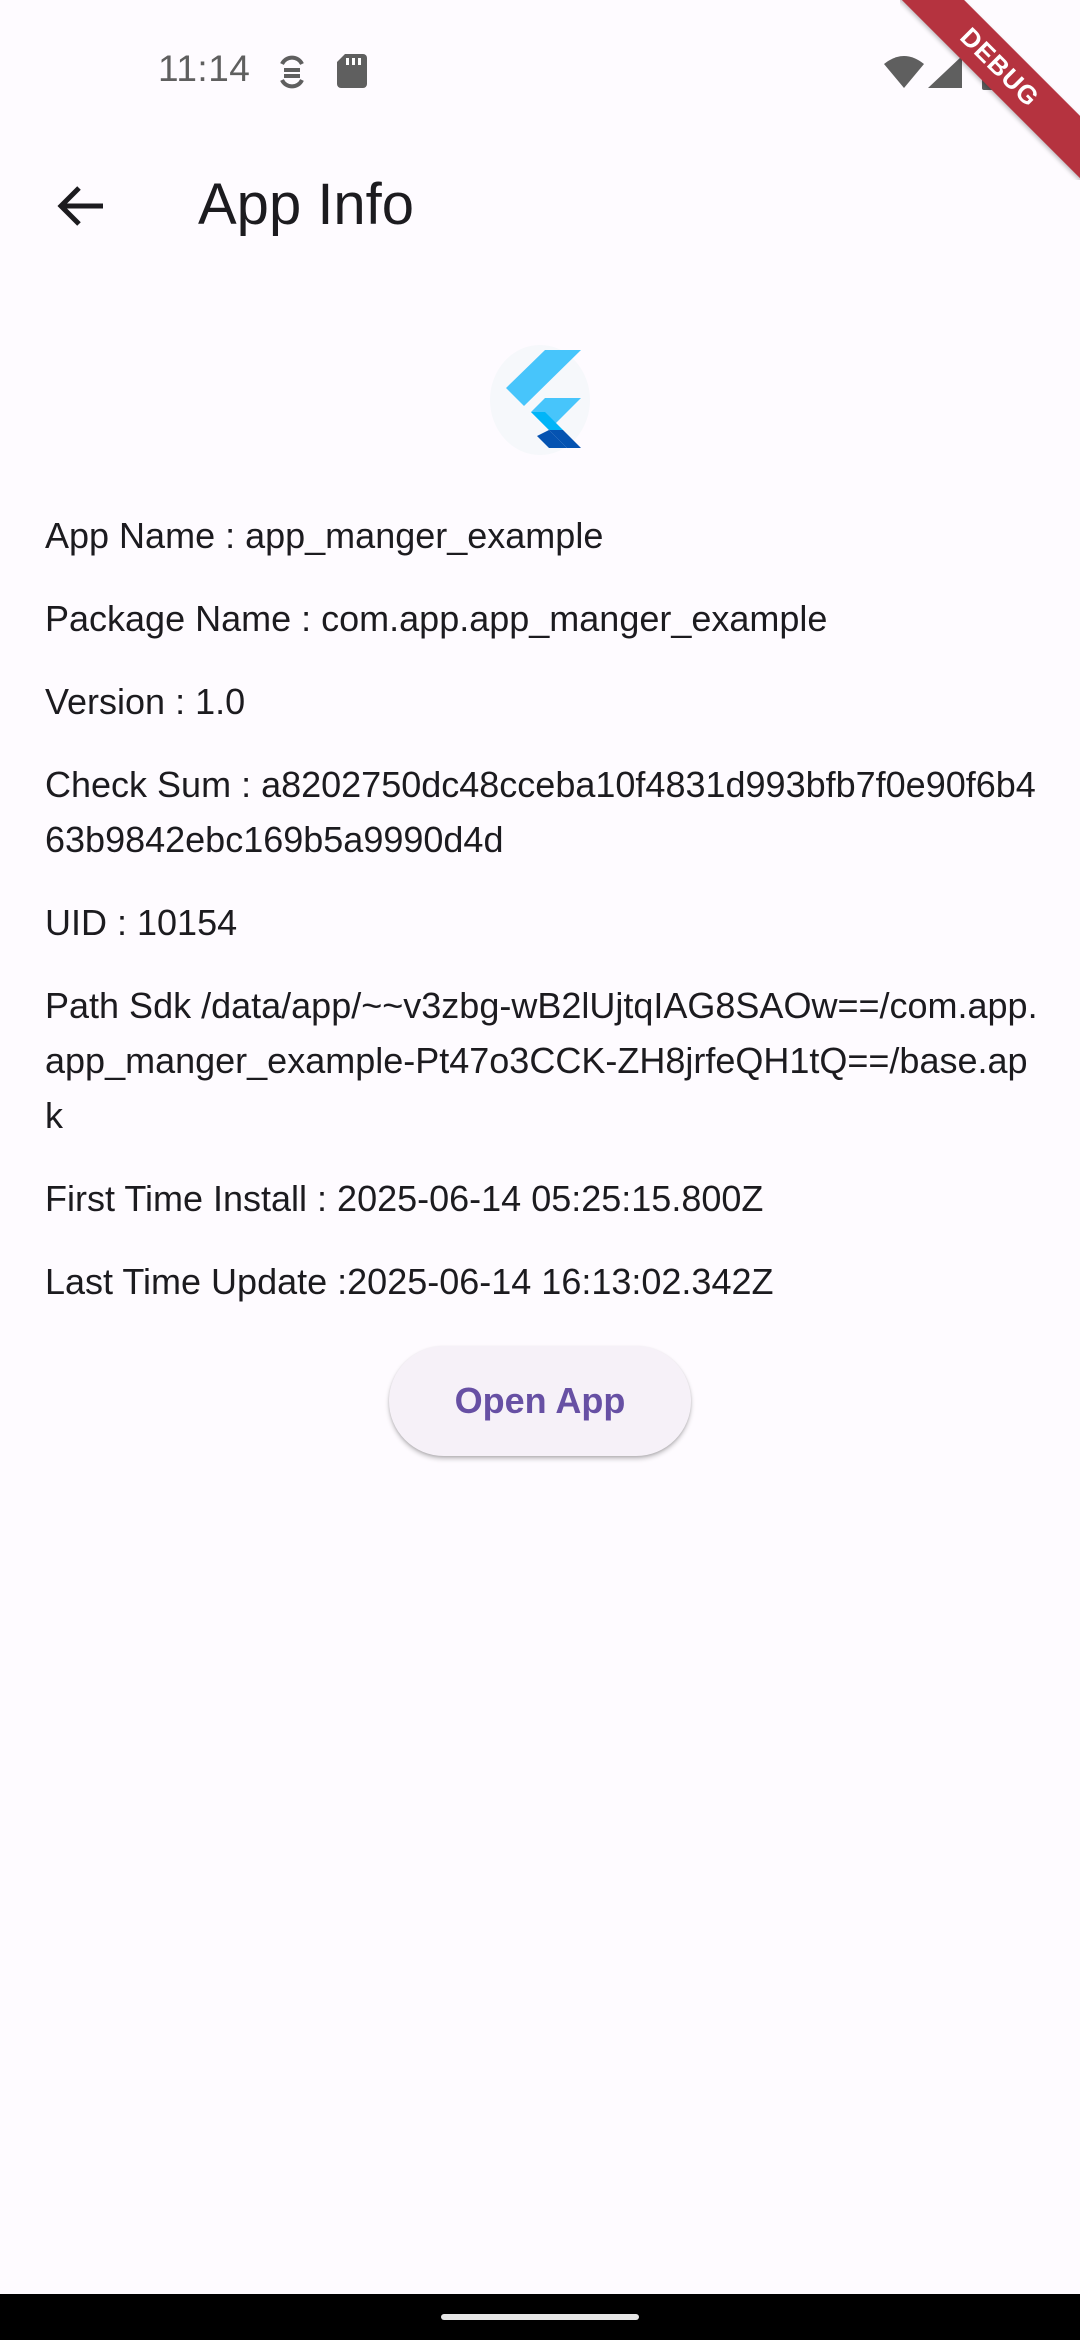 Image resolution: width=1080 pixels, height=2340 pixels. I want to click on open-app-button: Open App, so click(540, 1401).